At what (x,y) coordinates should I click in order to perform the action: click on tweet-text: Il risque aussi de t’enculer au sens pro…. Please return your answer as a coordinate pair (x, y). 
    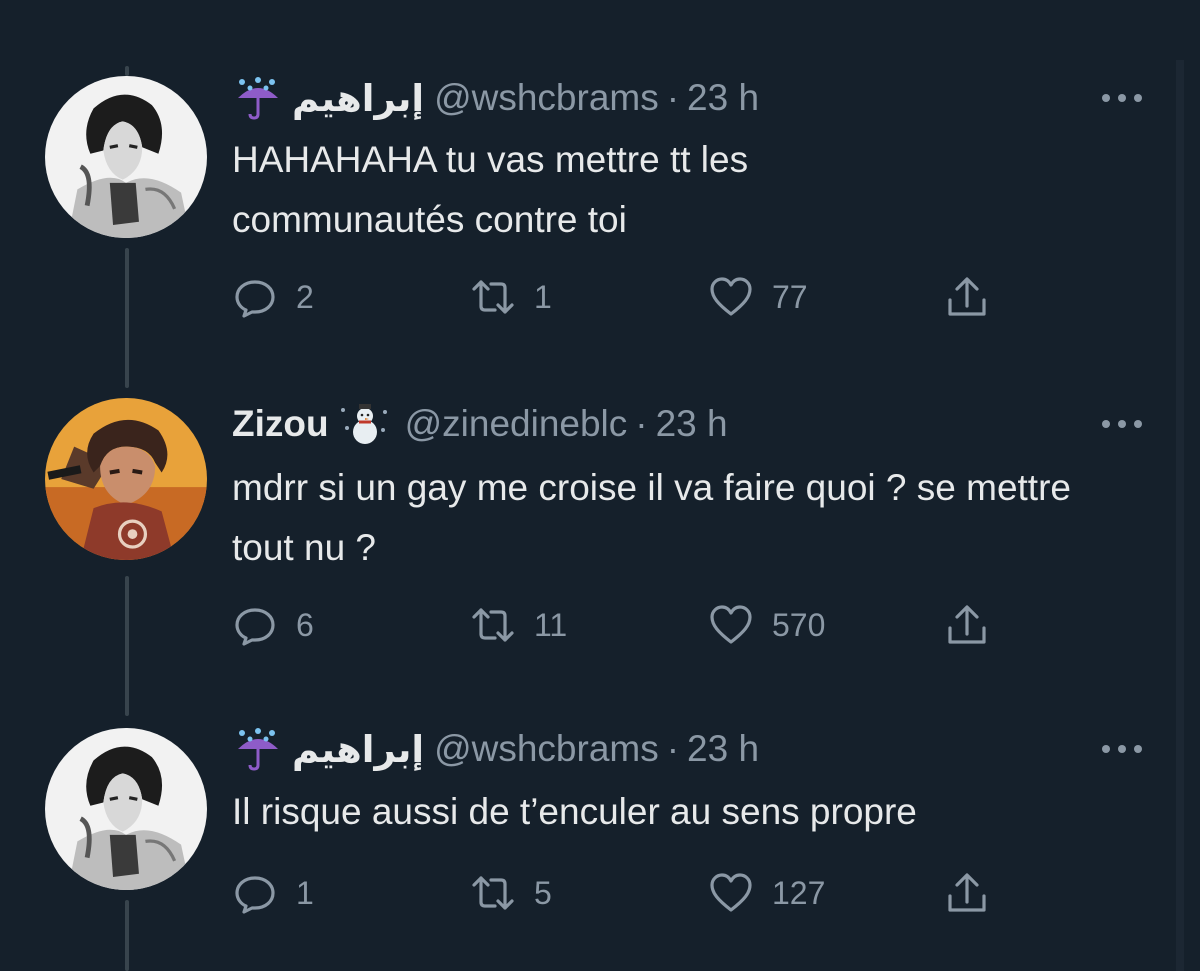
    Looking at the image, I should click on (574, 811).